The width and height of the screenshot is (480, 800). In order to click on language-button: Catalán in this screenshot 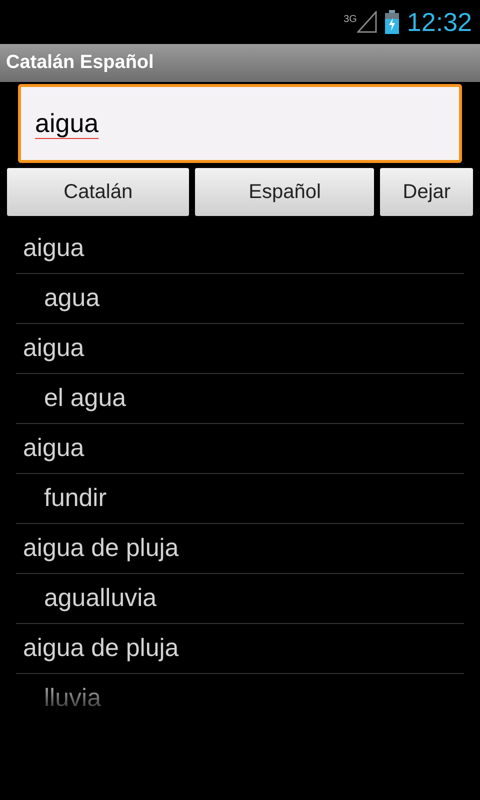, I will do `click(98, 192)`.